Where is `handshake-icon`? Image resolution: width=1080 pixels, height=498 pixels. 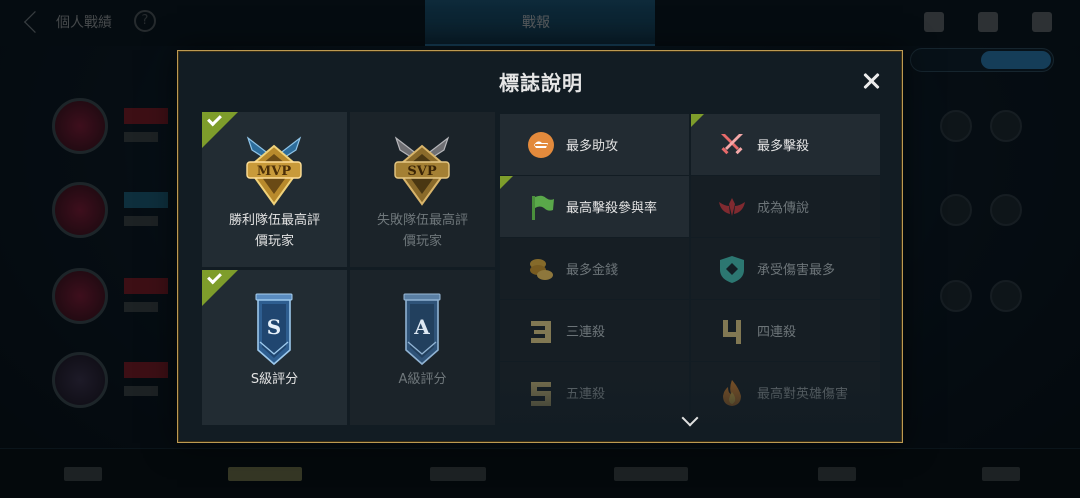
handshake-icon is located at coordinates (541, 145).